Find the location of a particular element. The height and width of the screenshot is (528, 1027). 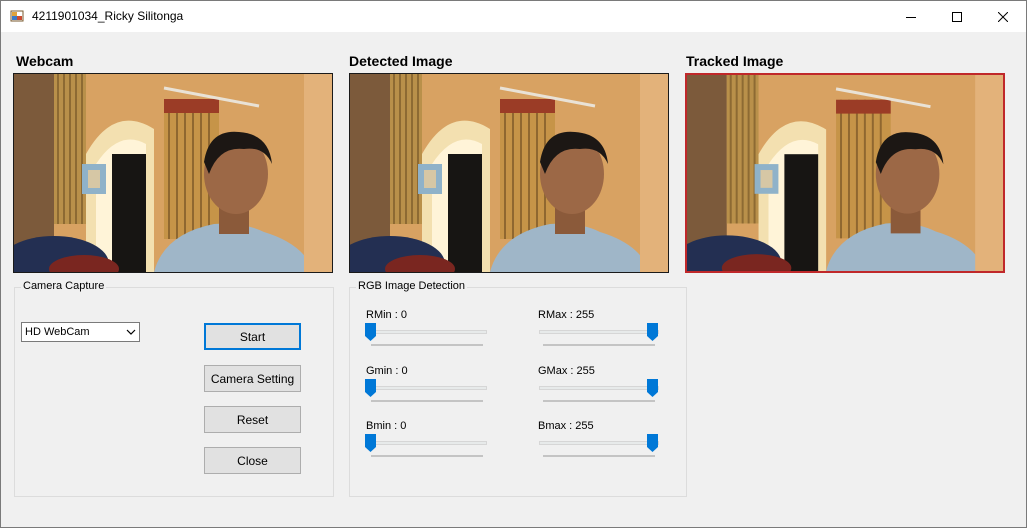

bmin-slider is located at coordinates (428, 447).